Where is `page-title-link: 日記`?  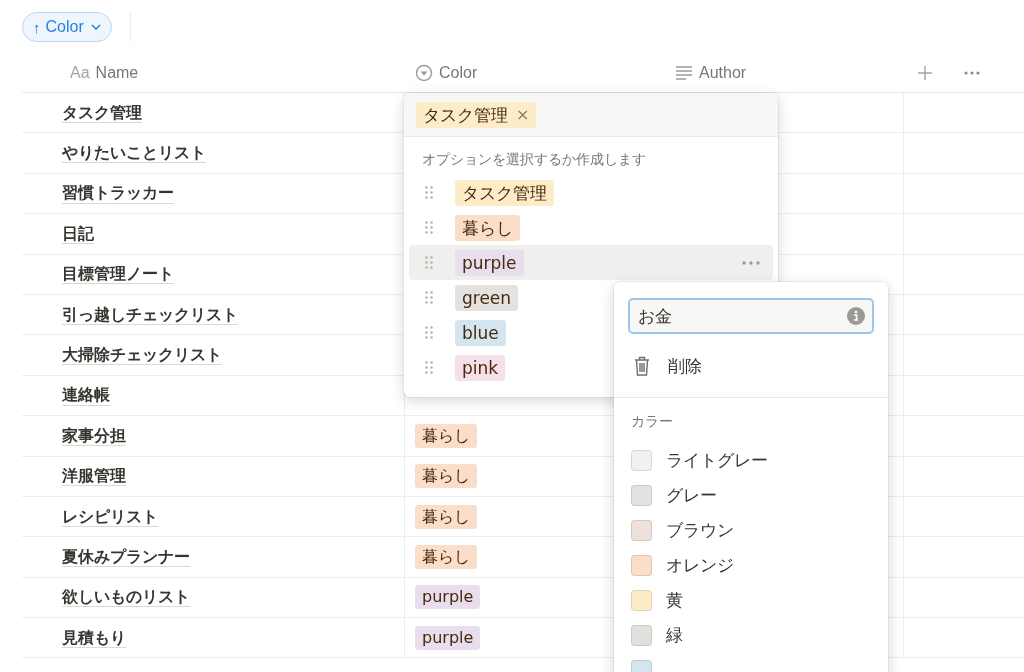
page-title-link: 日記 is located at coordinates (78, 233).